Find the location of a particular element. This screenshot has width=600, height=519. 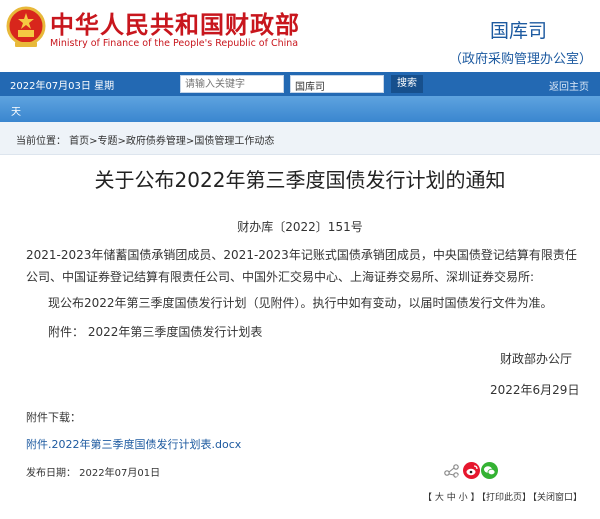

attachment-note: 附件： 2022年第三季度国债发行计划表 is located at coordinates (155, 332).